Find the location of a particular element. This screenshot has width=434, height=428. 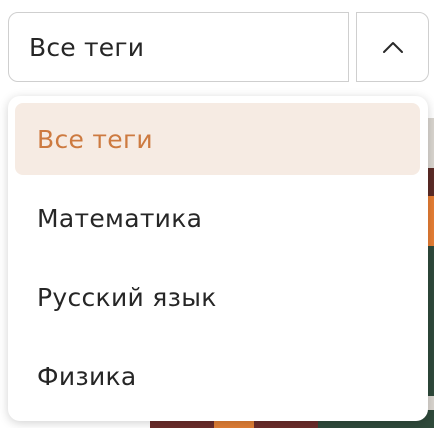

chevron-up-icon is located at coordinates (393, 47).